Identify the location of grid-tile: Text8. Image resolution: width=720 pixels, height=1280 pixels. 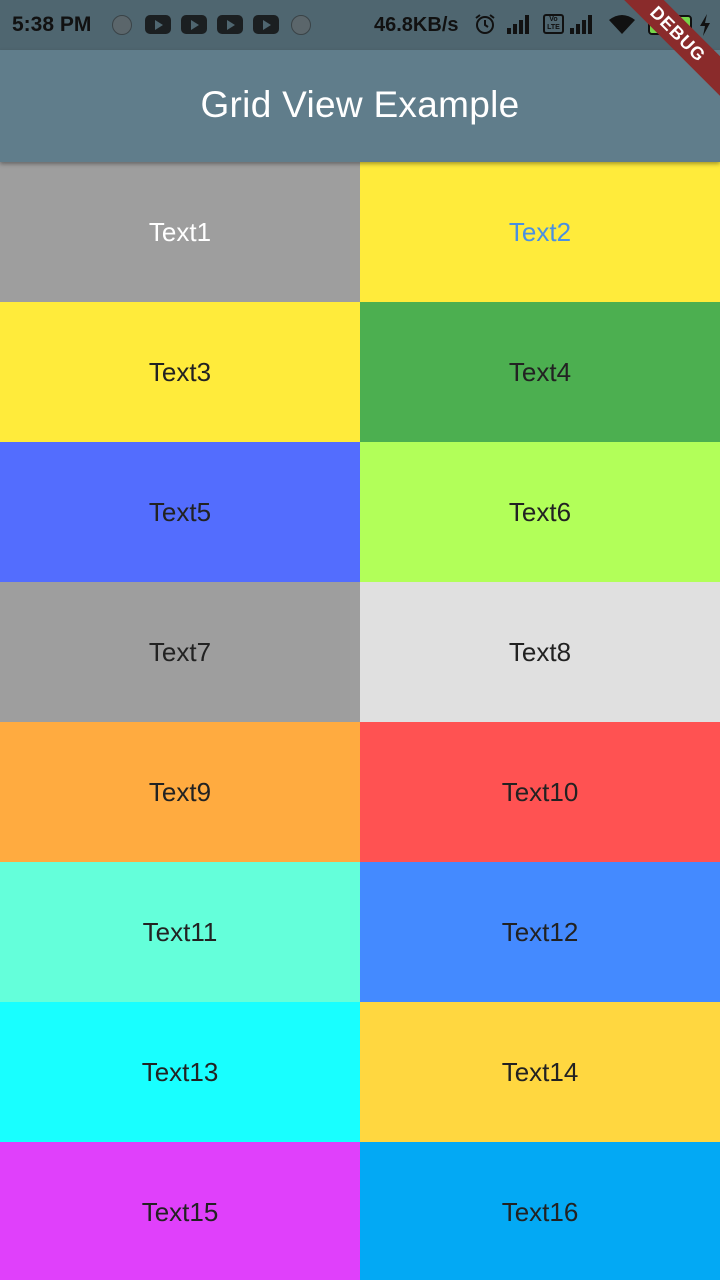
(540, 652).